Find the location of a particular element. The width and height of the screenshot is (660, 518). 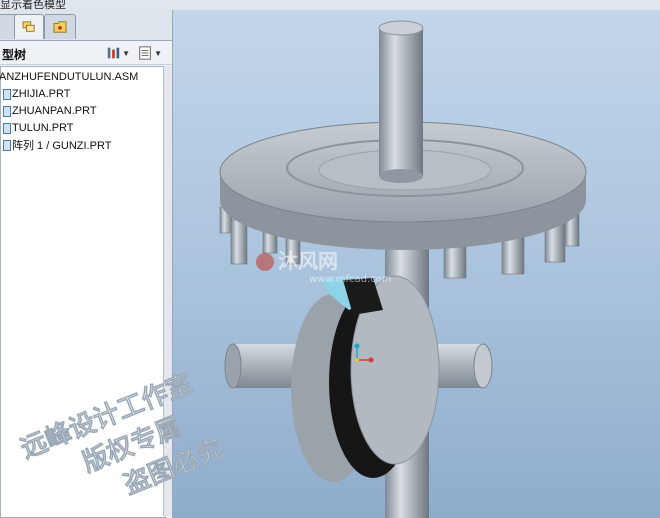

model-tree-icon is located at coordinates (7, 27).